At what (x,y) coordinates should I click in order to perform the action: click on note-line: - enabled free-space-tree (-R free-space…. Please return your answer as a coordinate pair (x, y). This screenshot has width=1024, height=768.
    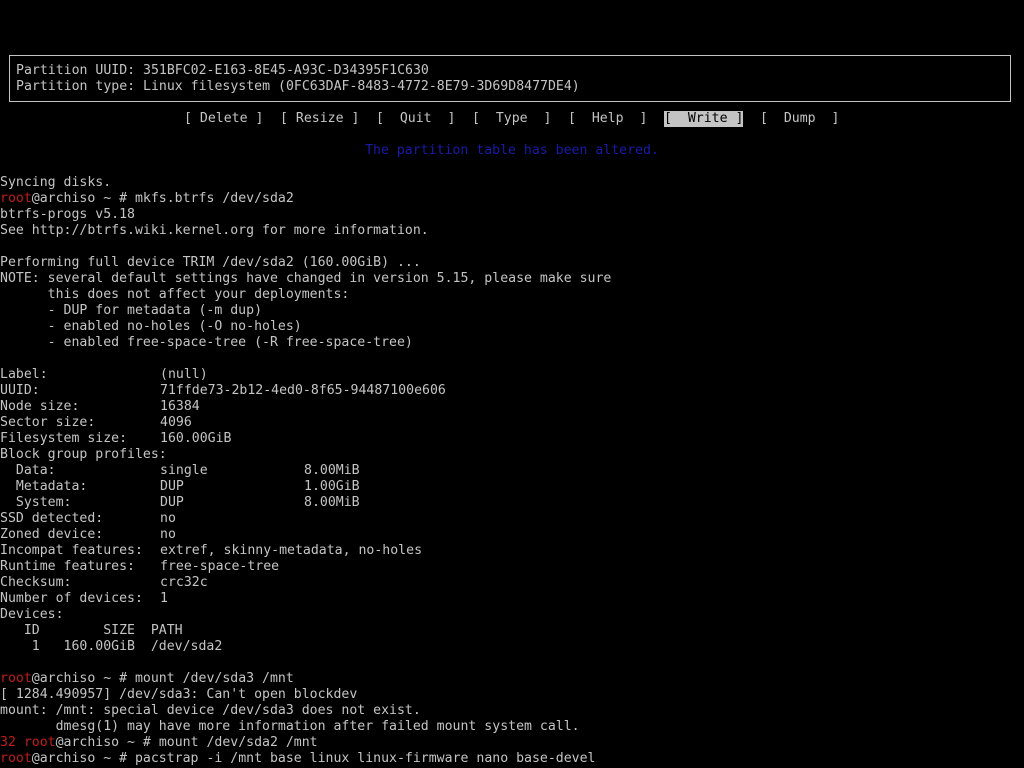
    Looking at the image, I should click on (206, 342).